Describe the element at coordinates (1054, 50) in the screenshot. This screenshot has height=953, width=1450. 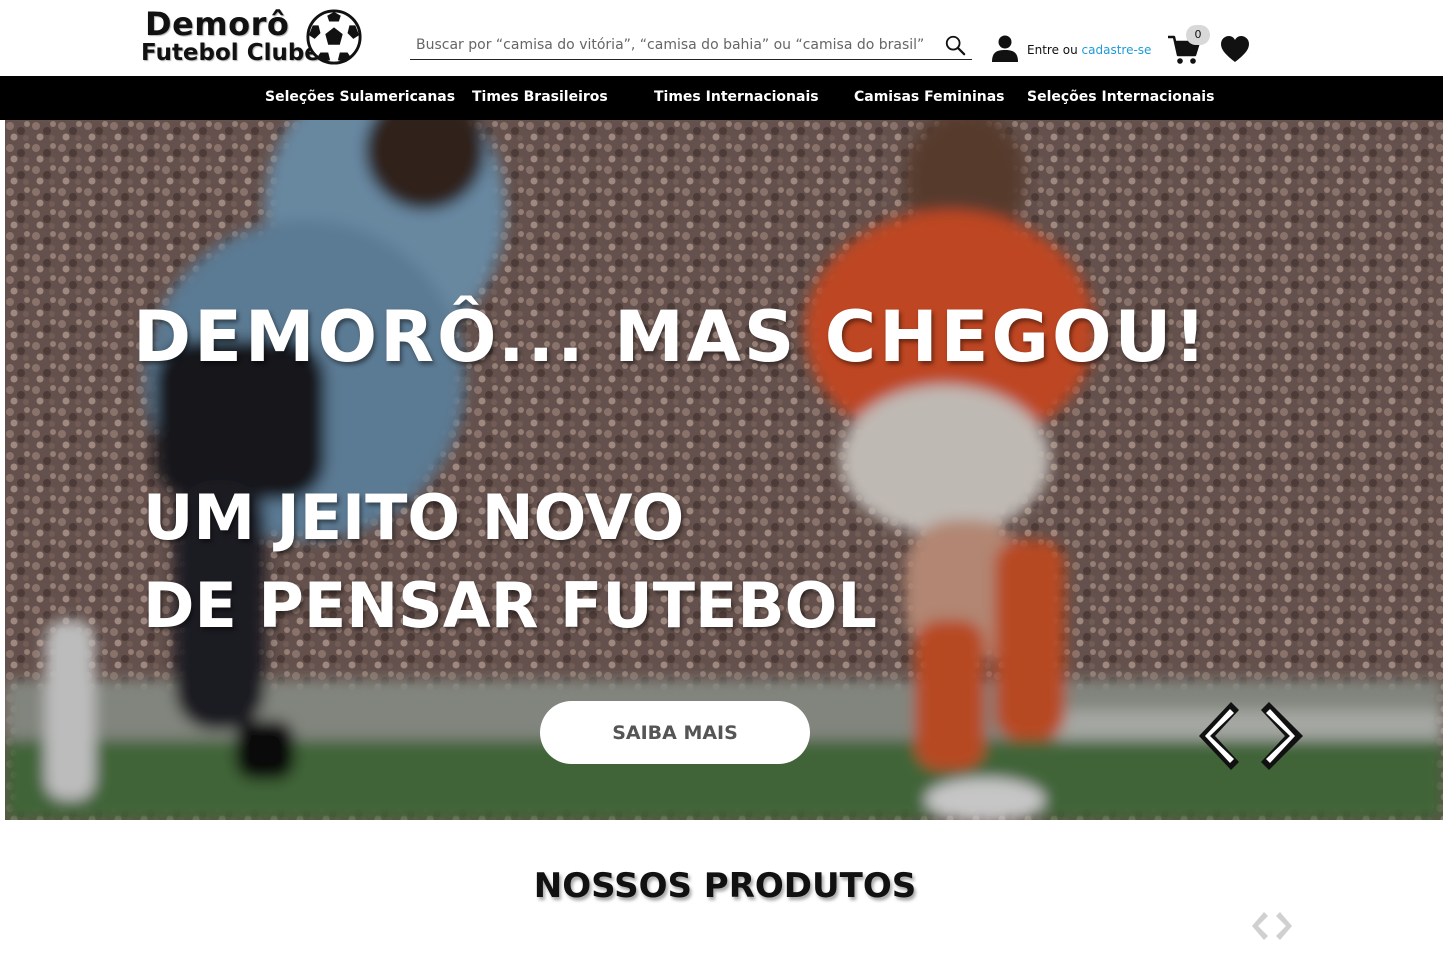
I see `login-prefix: Entre ou` at that location.